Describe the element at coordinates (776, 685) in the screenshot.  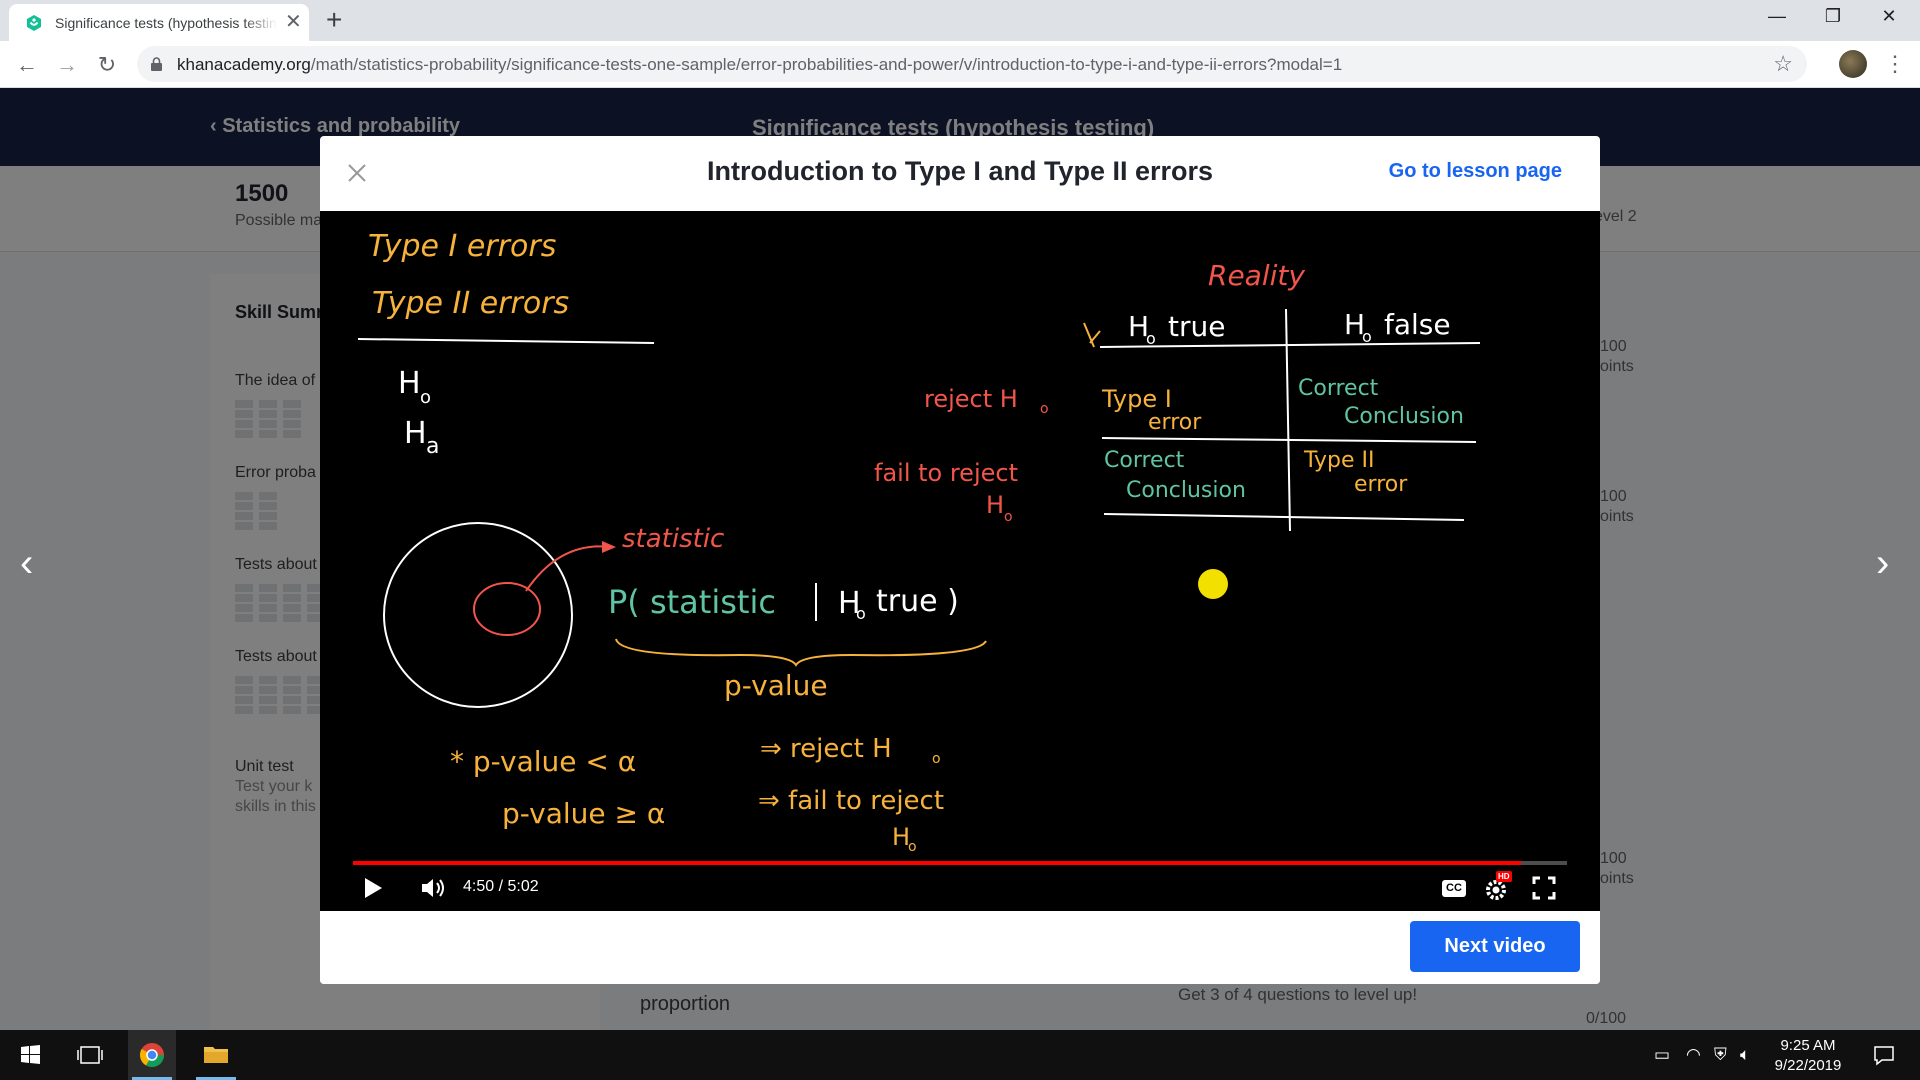
I see `pvalue-label: p-value` at that location.